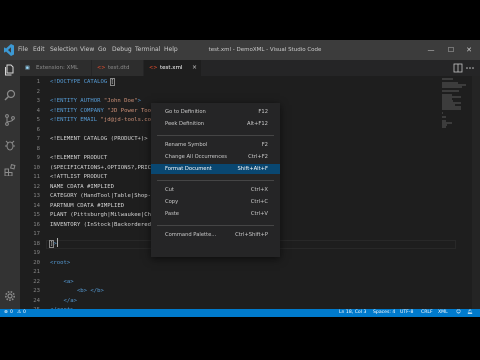 This screenshot has height=360, width=480. What do you see at coordinates (102, 50) in the screenshot?
I see `menu-go: Go` at bounding box center [102, 50].